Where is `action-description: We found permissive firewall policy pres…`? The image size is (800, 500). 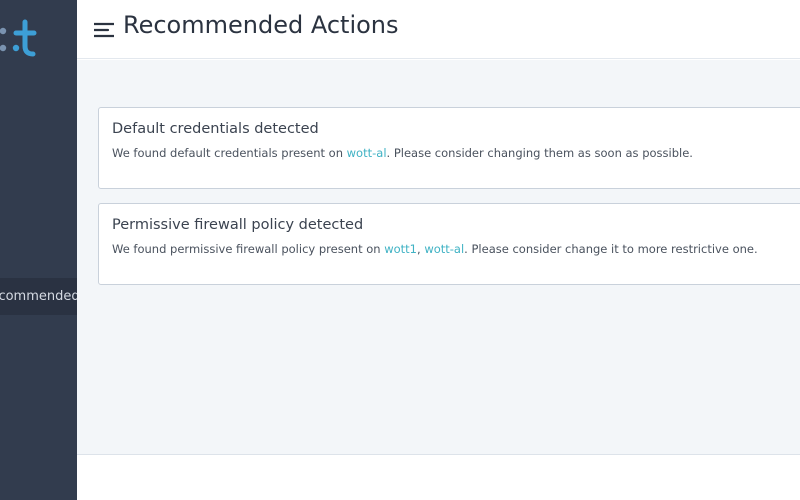
action-description: We found permissive firewall policy pres… is located at coordinates (435, 249).